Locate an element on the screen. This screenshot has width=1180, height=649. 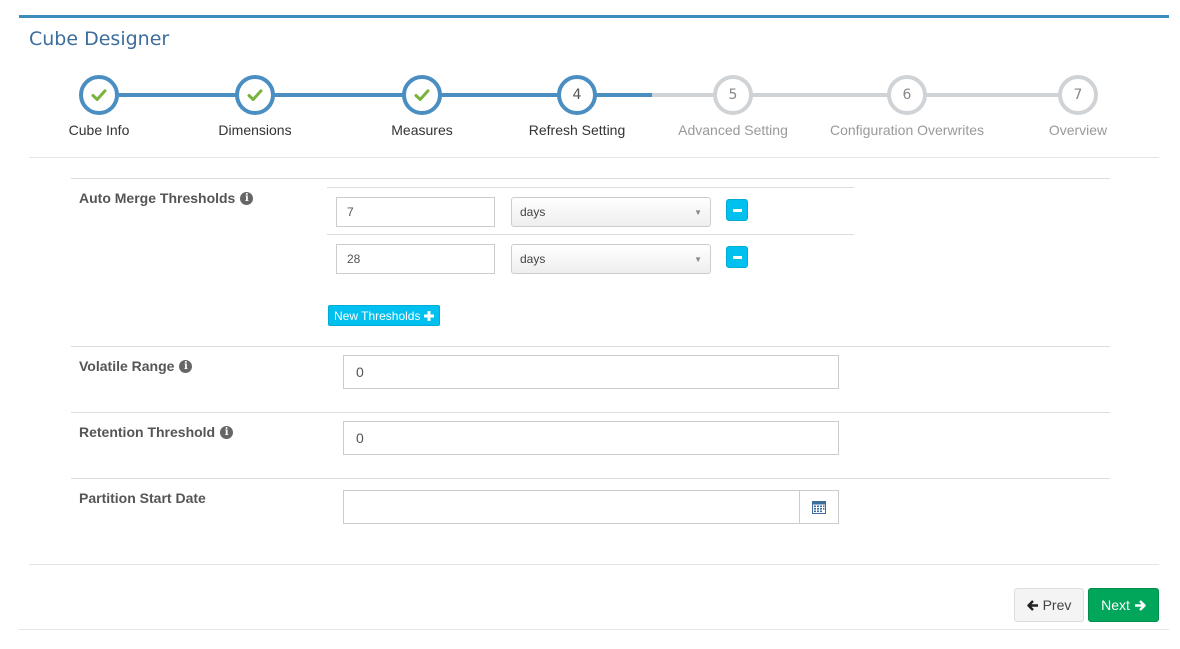
volatile-range-label: Volatile Range i is located at coordinates (136, 366).